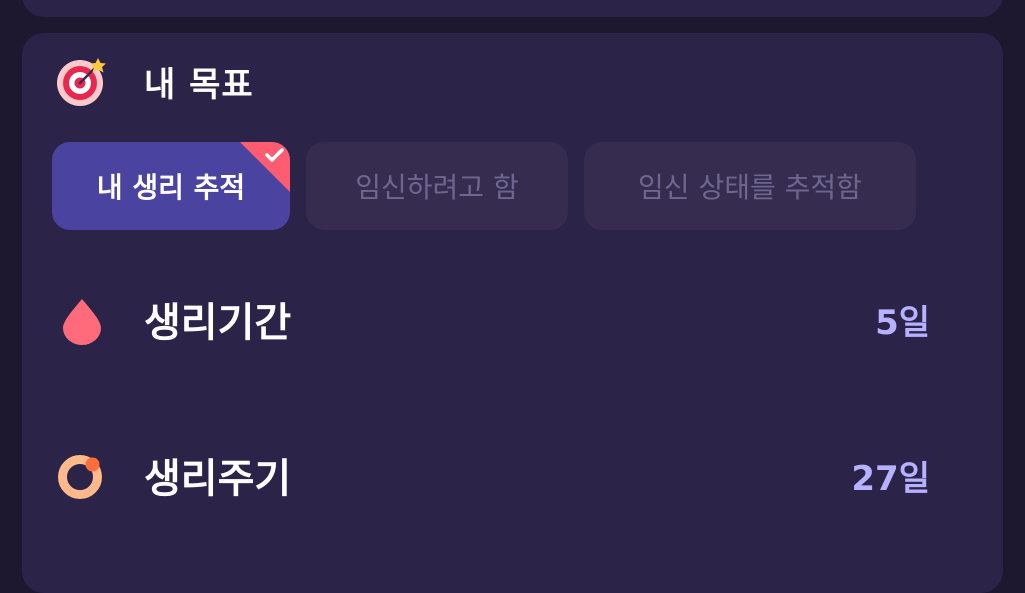 The width and height of the screenshot is (1025, 593). I want to click on goal-option-track-period: 내 생리 추적, so click(171, 186).